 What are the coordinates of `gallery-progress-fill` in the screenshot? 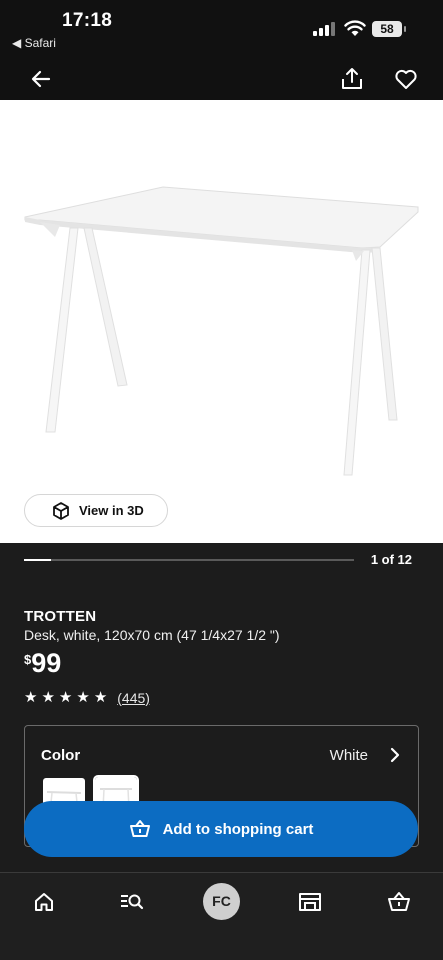 It's located at (38, 560).